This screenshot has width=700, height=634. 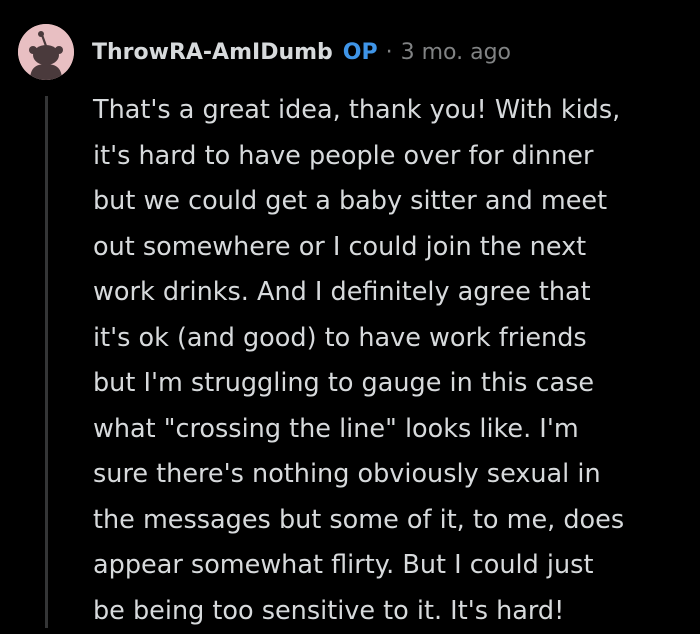 I want to click on comment-author: ThrowRA-AmIDumb, so click(x=212, y=52).